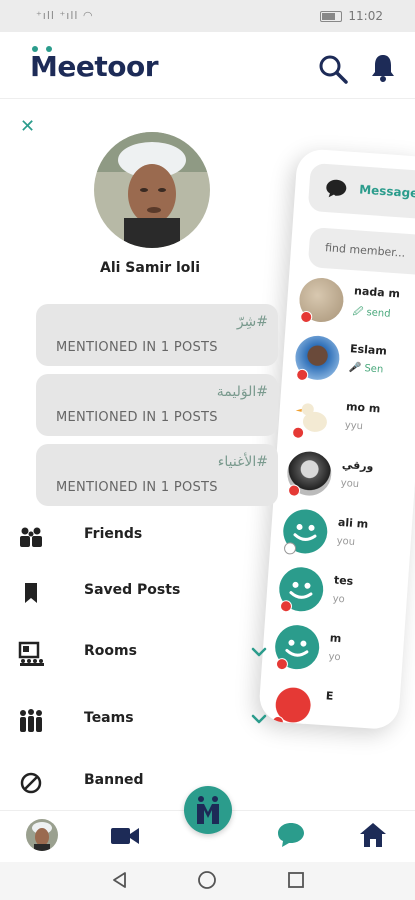  Describe the element at coordinates (343, 580) in the screenshot. I see `chat-name: tes` at that location.